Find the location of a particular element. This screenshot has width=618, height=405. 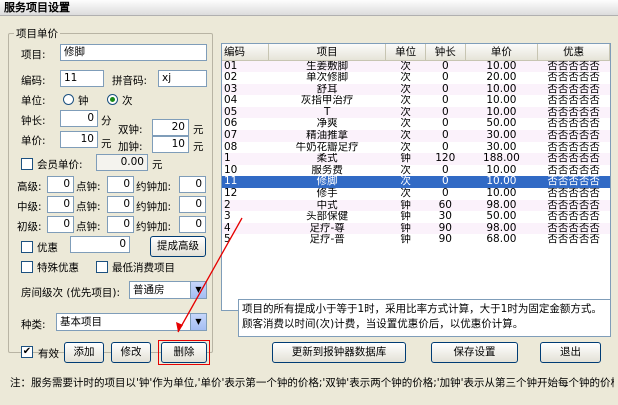

exit-button: 退出 is located at coordinates (570, 352).